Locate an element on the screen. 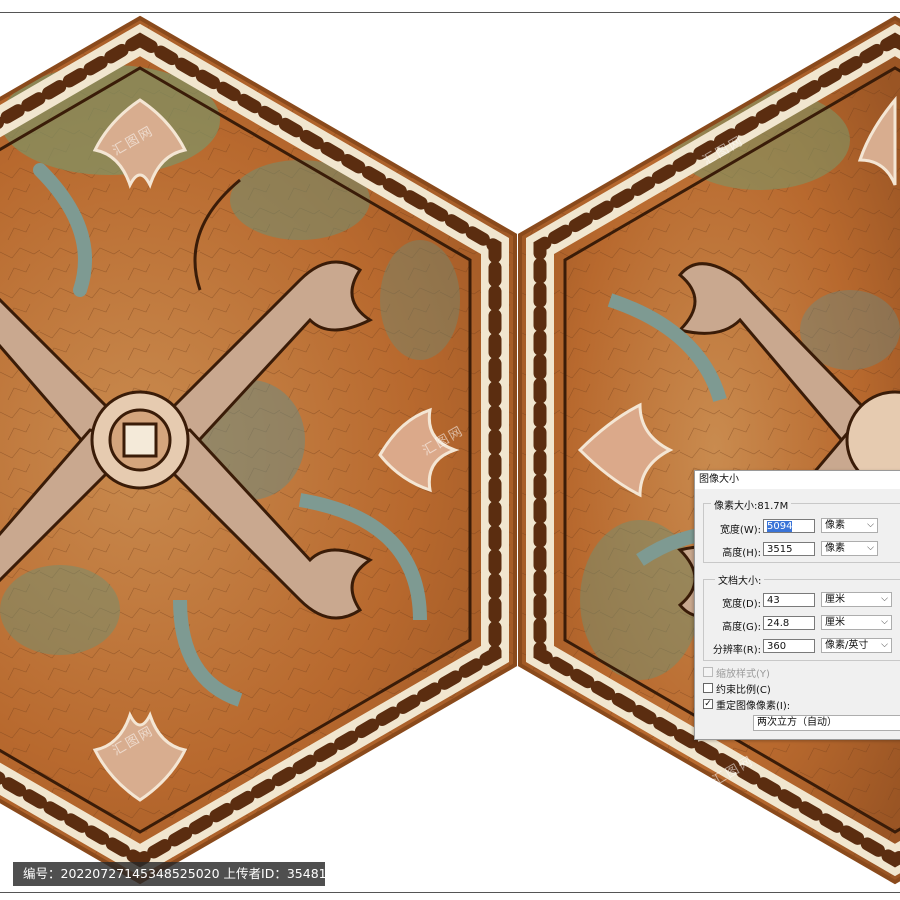  resample-method-select: 两次立方（自动） is located at coordinates (826, 723).